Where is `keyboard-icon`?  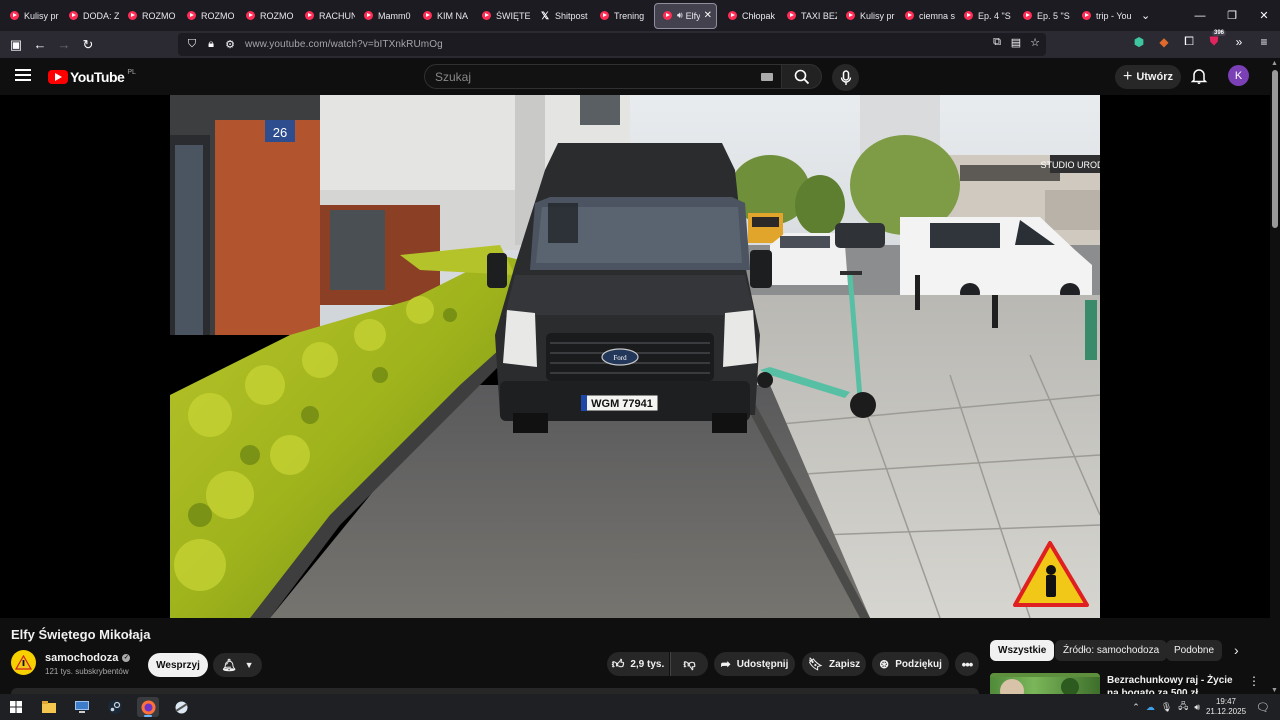
keyboard-icon is located at coordinates (767, 77).